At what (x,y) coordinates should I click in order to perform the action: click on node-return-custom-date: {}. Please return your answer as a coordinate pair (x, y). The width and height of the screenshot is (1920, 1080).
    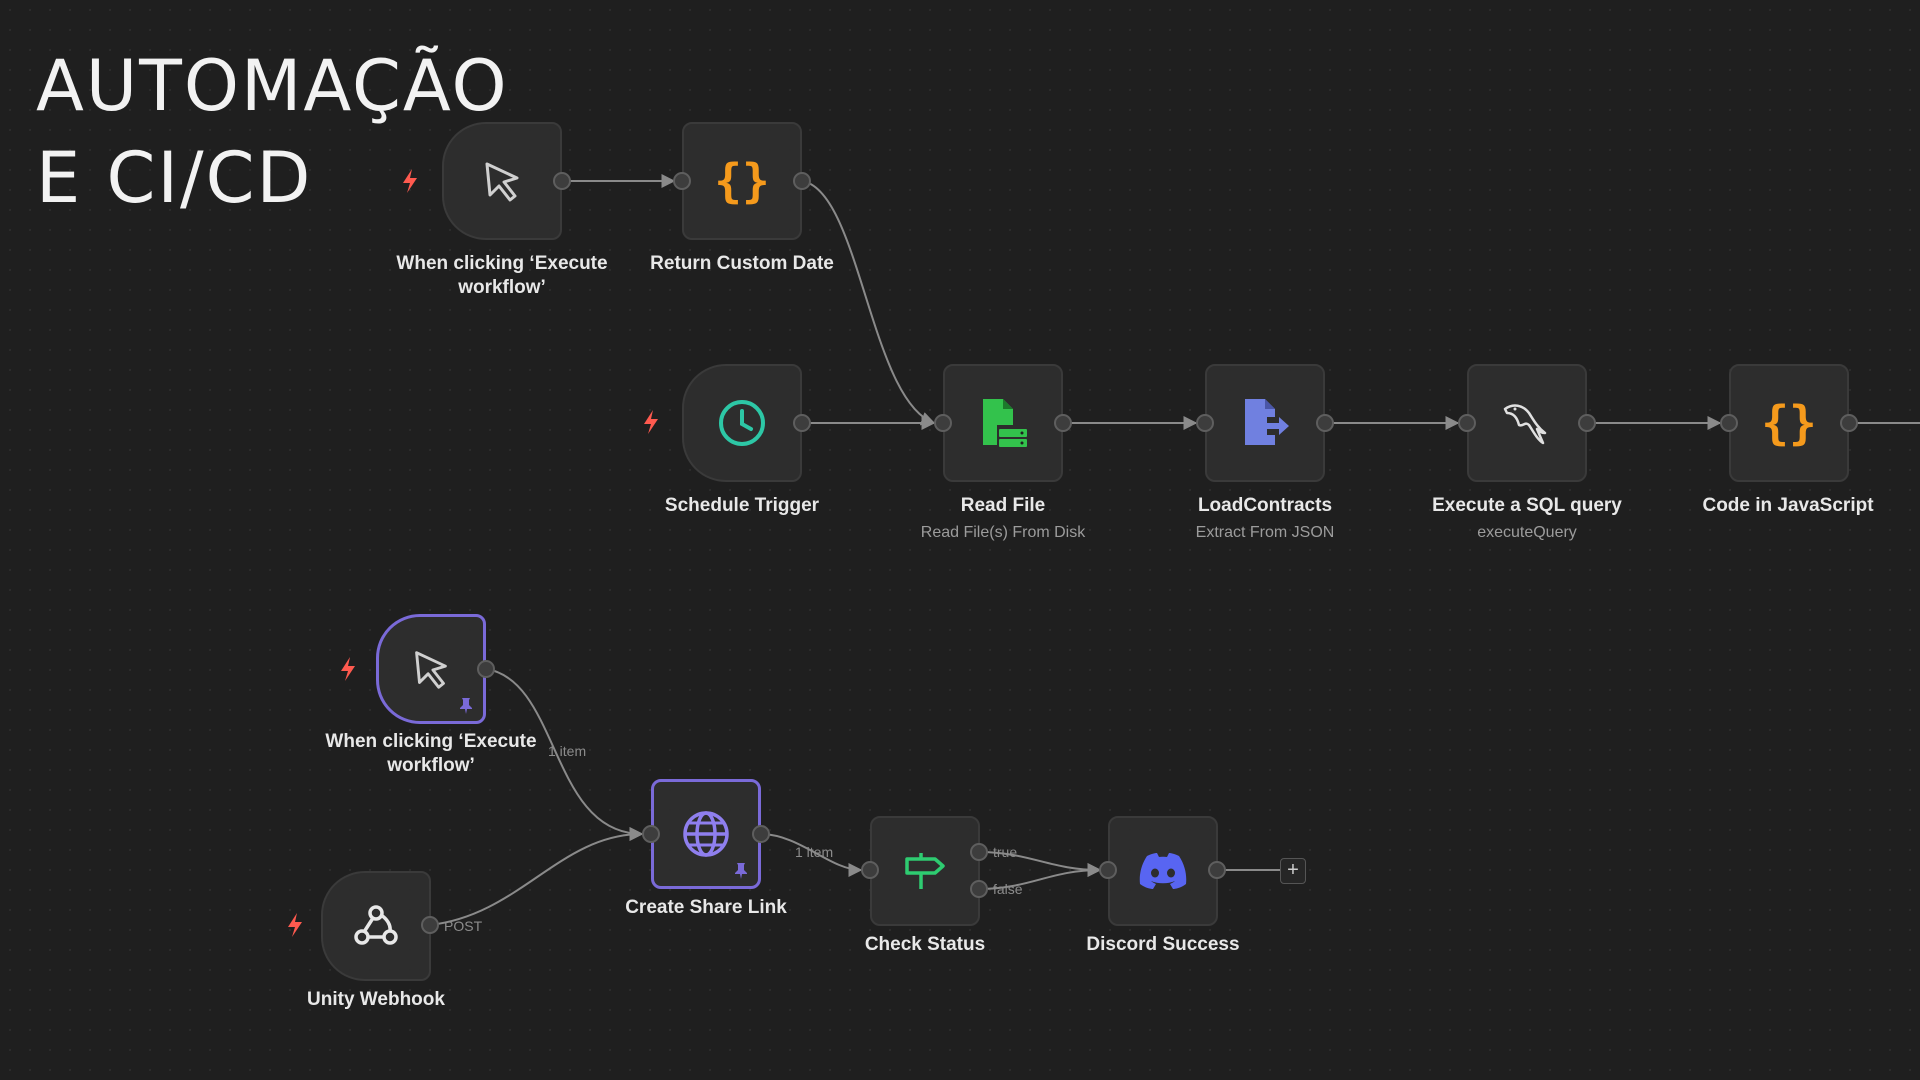
    Looking at the image, I should click on (742, 181).